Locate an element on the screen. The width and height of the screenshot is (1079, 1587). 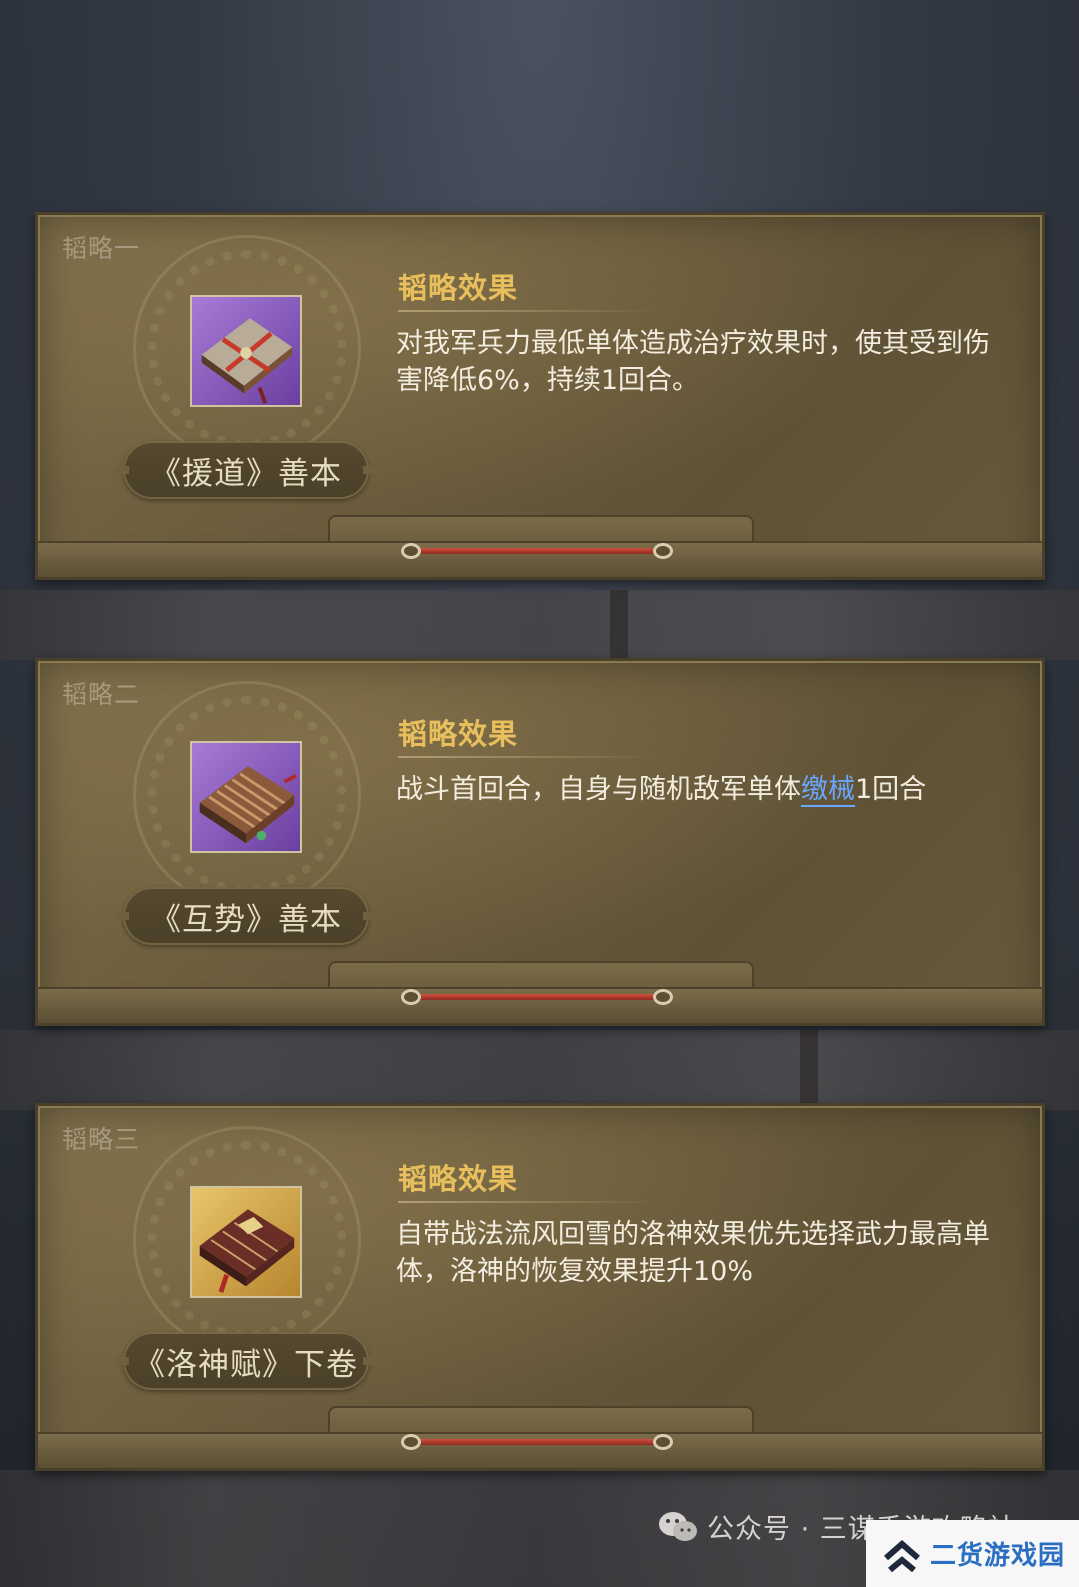
effect-description: 对我军兵力最低单体造成治疗效果时，使其受到伤害降低6%，持续1回合。 is located at coordinates (693, 362).